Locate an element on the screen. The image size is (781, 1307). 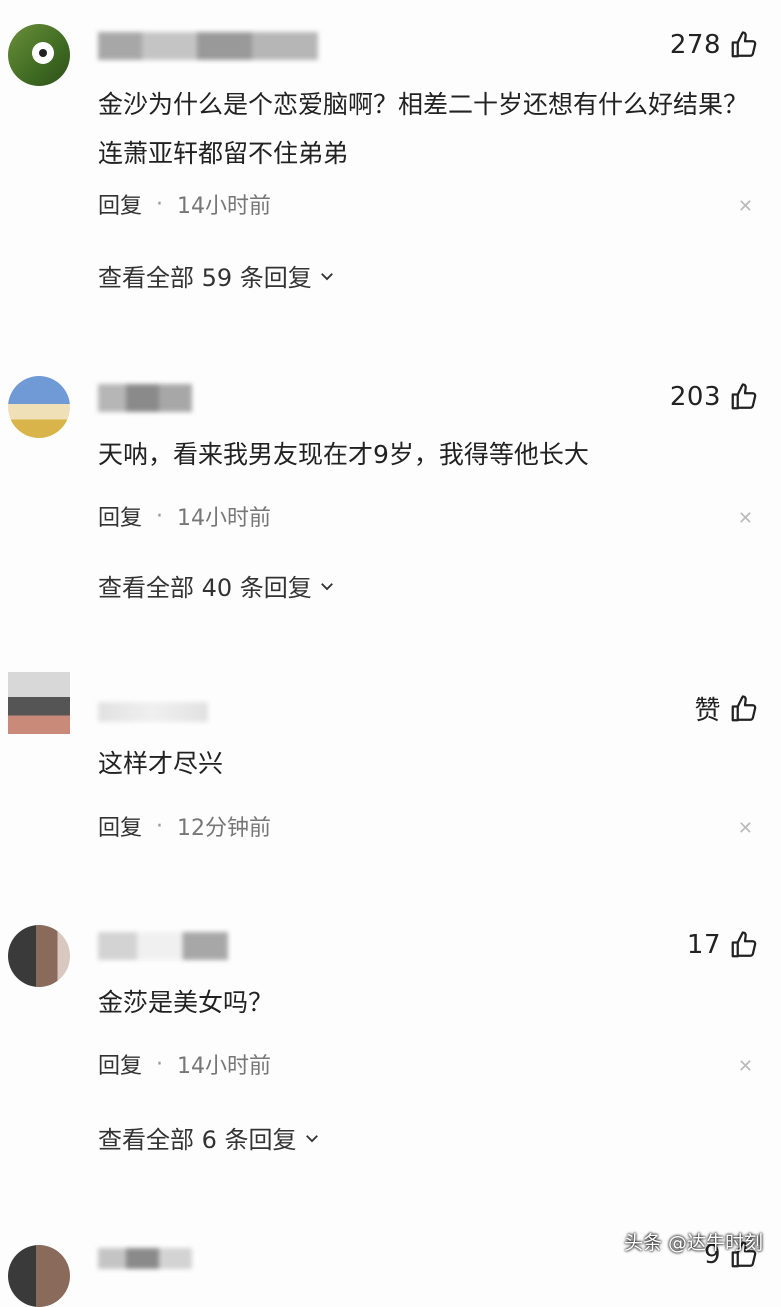
view-replies-label: 查看全部 6 条回复 is located at coordinates (197, 1140).